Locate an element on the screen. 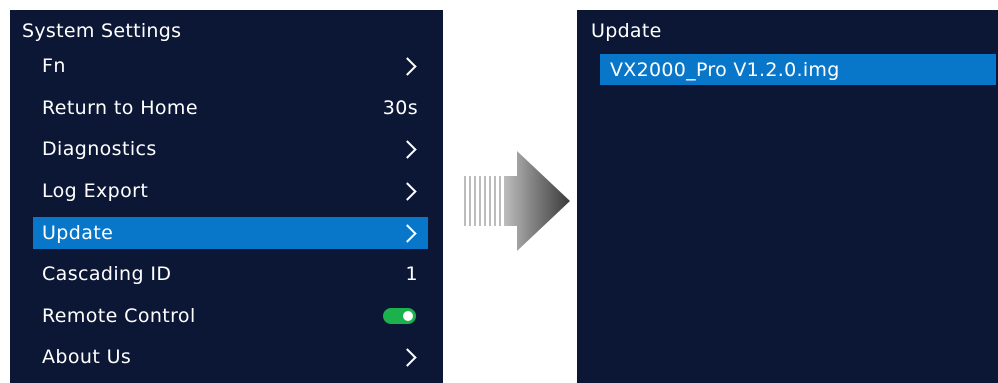  menu-item-value: 30s is located at coordinates (400, 108).